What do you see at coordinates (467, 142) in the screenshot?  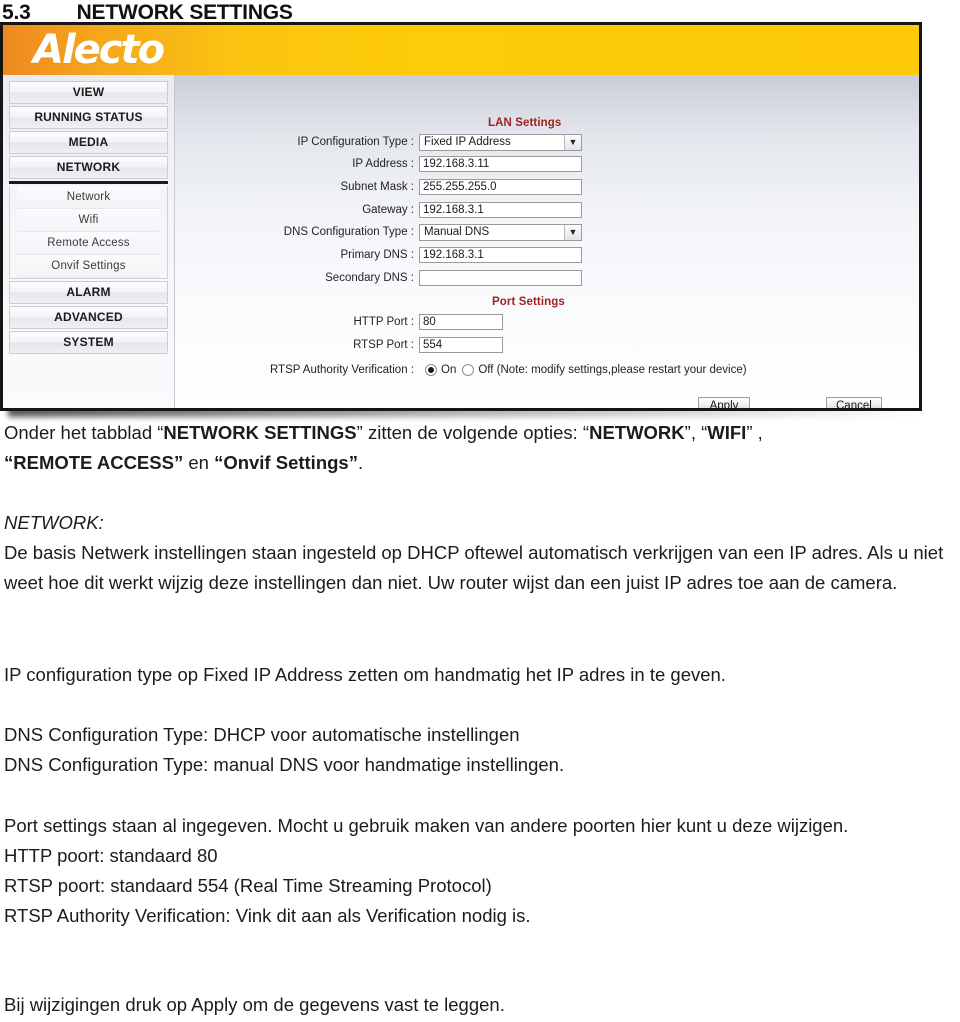 I see `select-ip-configuration-type-value: Fixed IP Address` at bounding box center [467, 142].